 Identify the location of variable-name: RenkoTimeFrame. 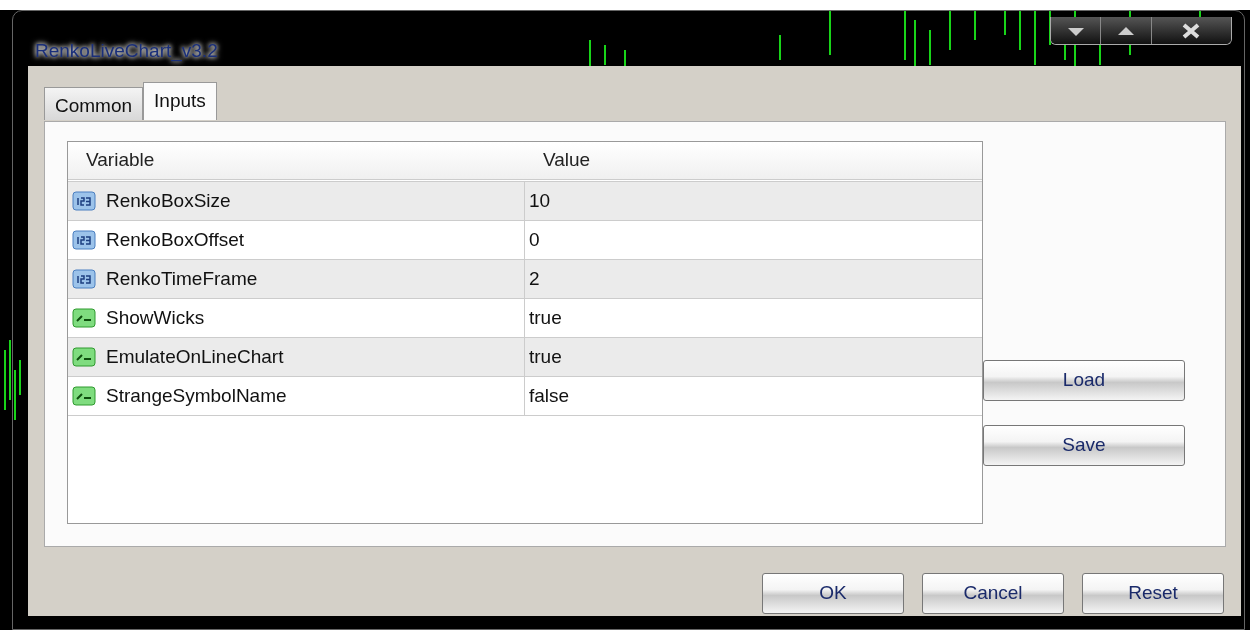
(182, 278).